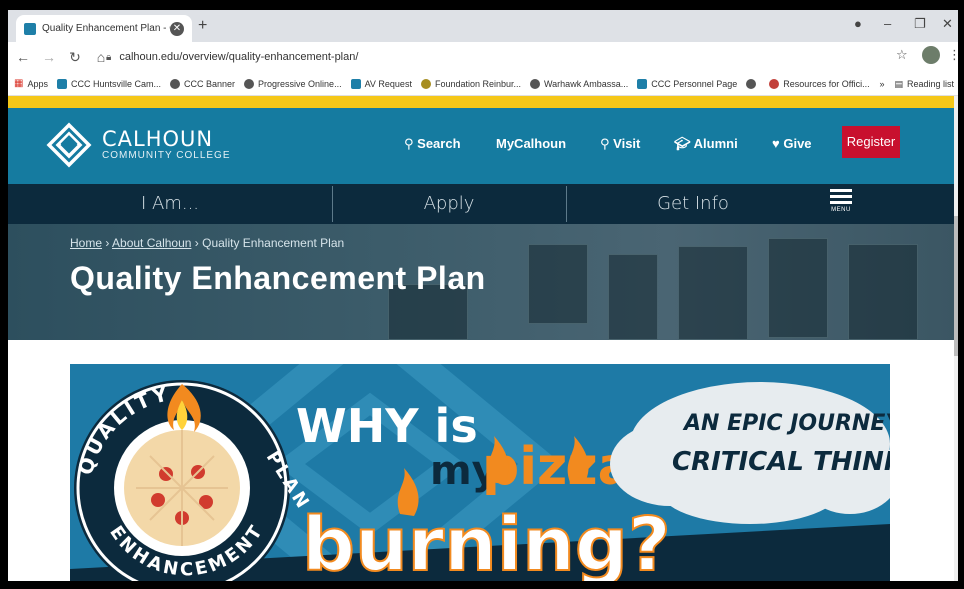 The image size is (964, 589). I want to click on alert-strip, so click(481, 102).